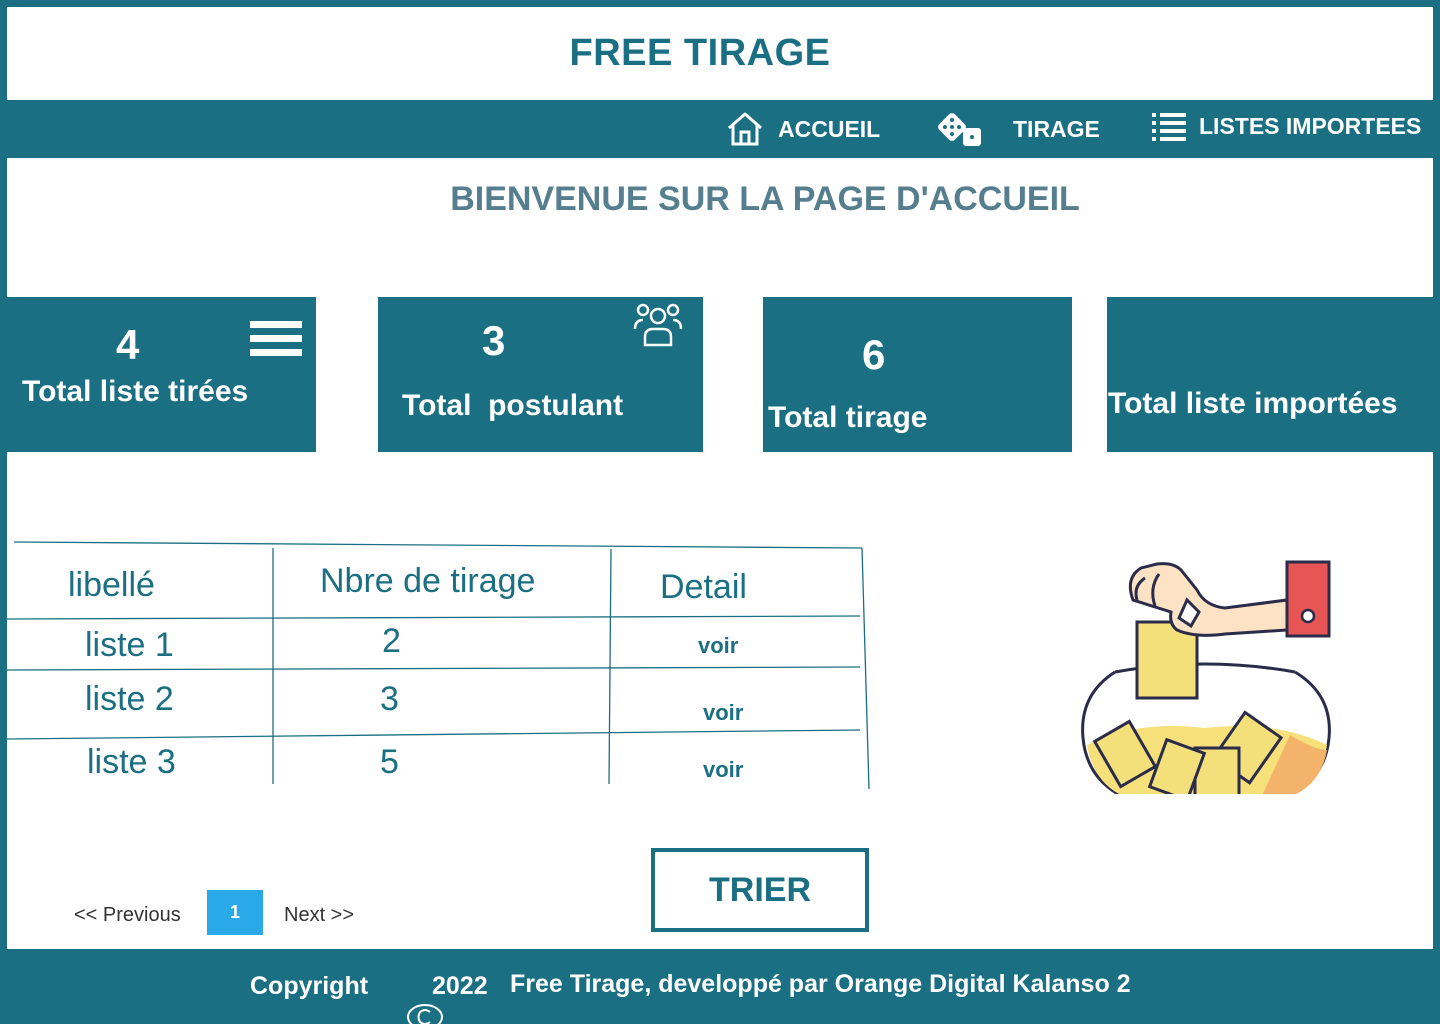 Image resolution: width=1440 pixels, height=1024 pixels. What do you see at coordinates (235, 912) in the screenshot?
I see `pagination-page-1: 1` at bounding box center [235, 912].